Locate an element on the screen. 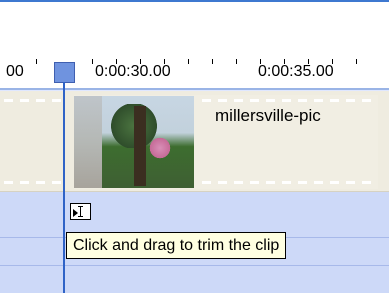  clip-name: millersville-pic is located at coordinates (268, 115).